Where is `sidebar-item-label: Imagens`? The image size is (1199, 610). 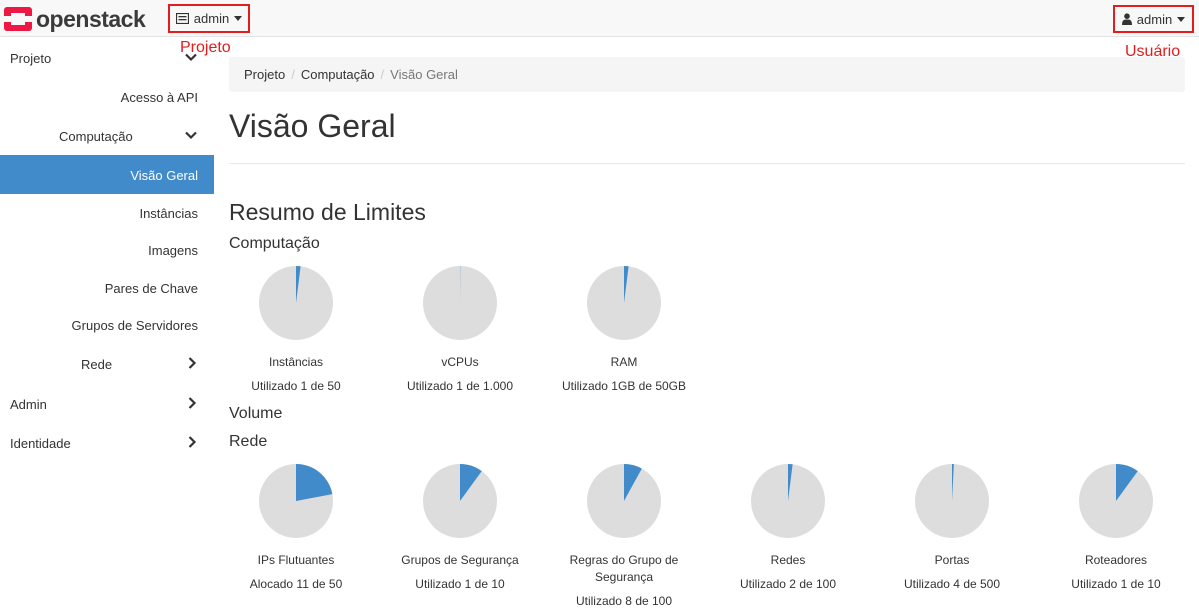 sidebar-item-label: Imagens is located at coordinates (173, 250).